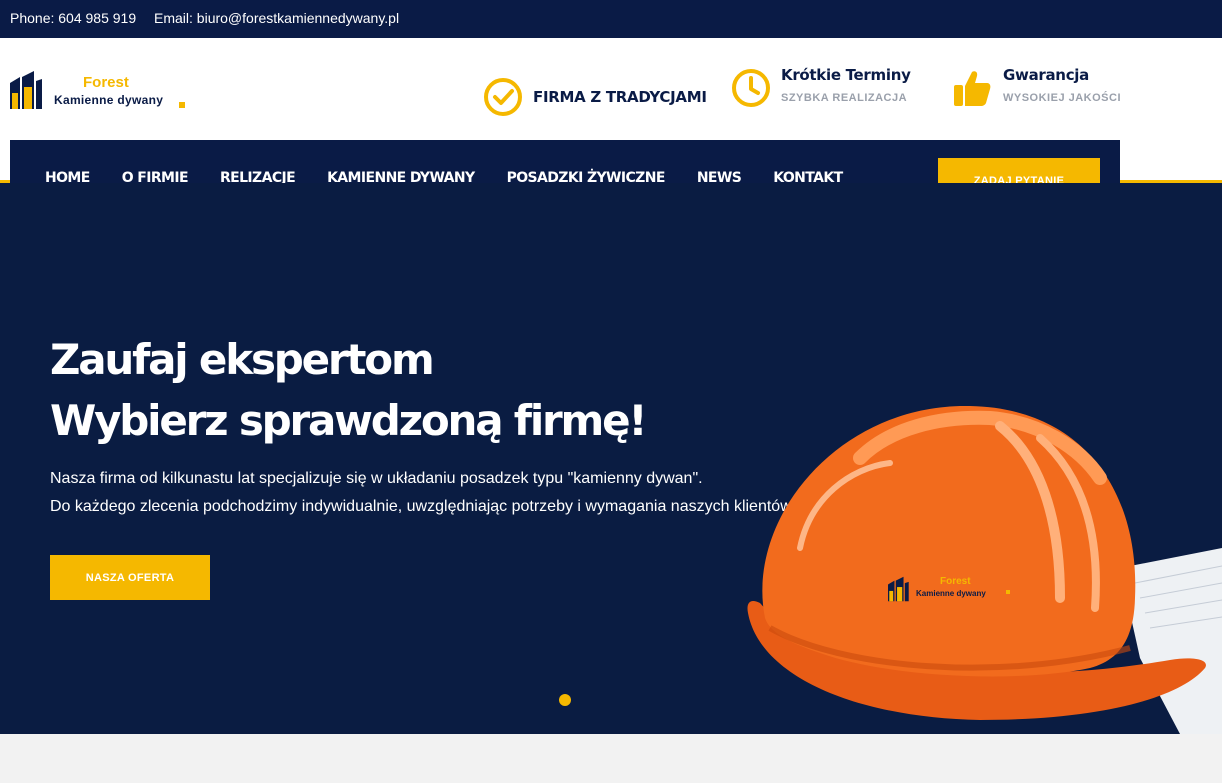 This screenshot has width=1222, height=783. I want to click on clock-icon, so click(751, 88).